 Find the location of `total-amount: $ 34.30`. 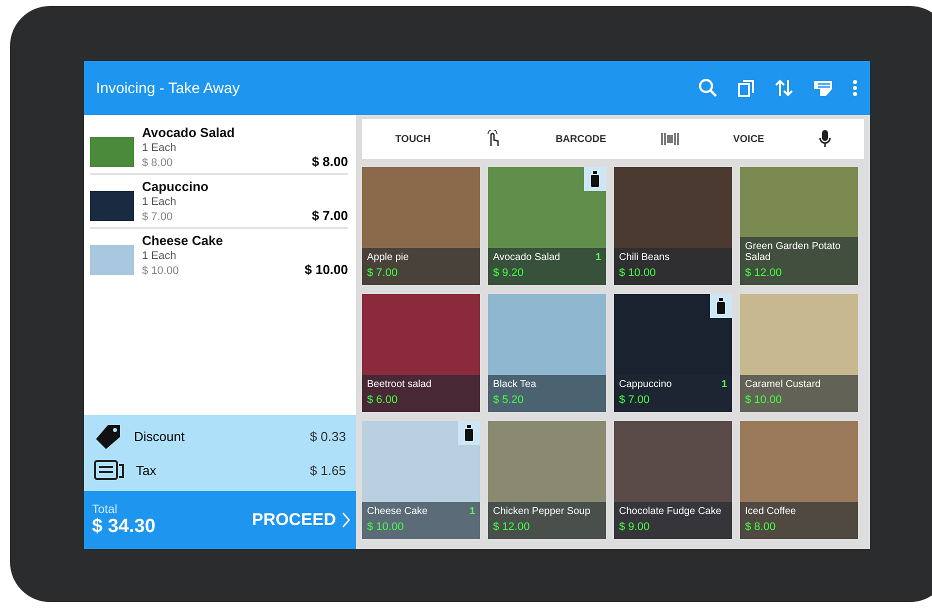

total-amount: $ 34.30 is located at coordinates (124, 527).